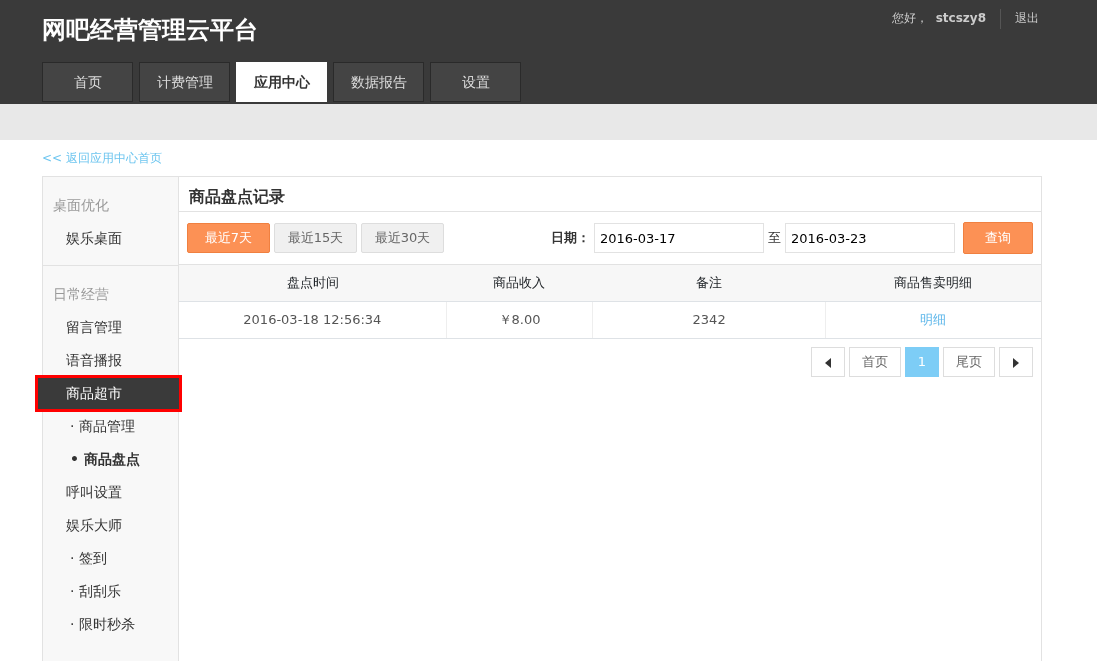 The image size is (1097, 661). Describe the element at coordinates (960, 18) in the screenshot. I see `username: stcszy8` at that location.